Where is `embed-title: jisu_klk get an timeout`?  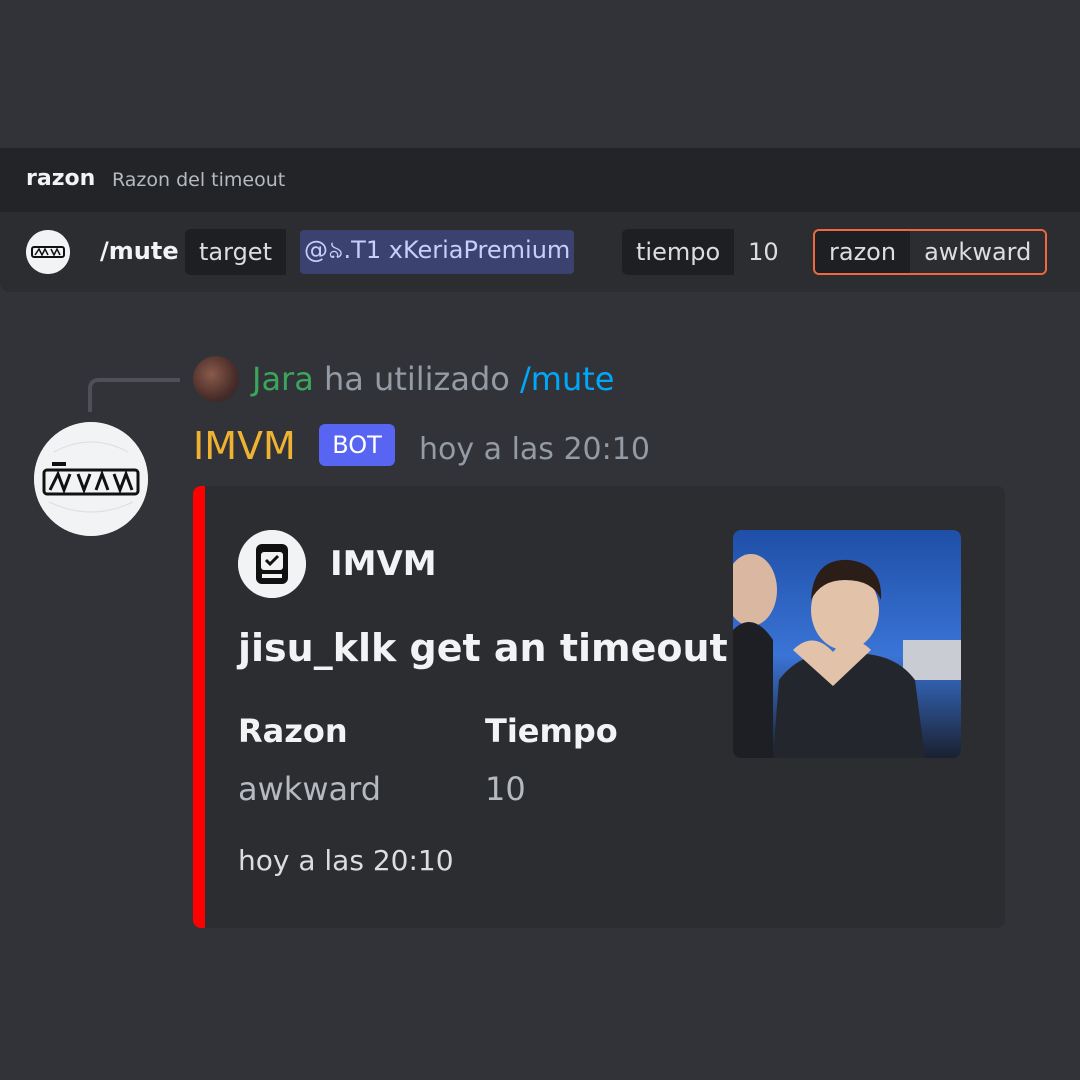
embed-title: jisu_klk get an timeout is located at coordinates (483, 648).